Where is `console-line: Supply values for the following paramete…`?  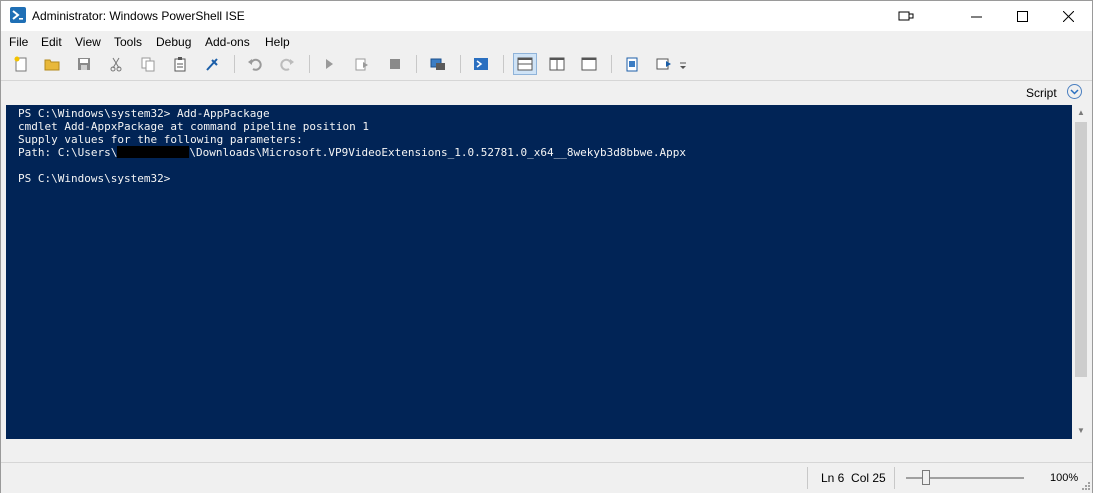 console-line: Supply values for the following paramete… is located at coordinates (160, 139).